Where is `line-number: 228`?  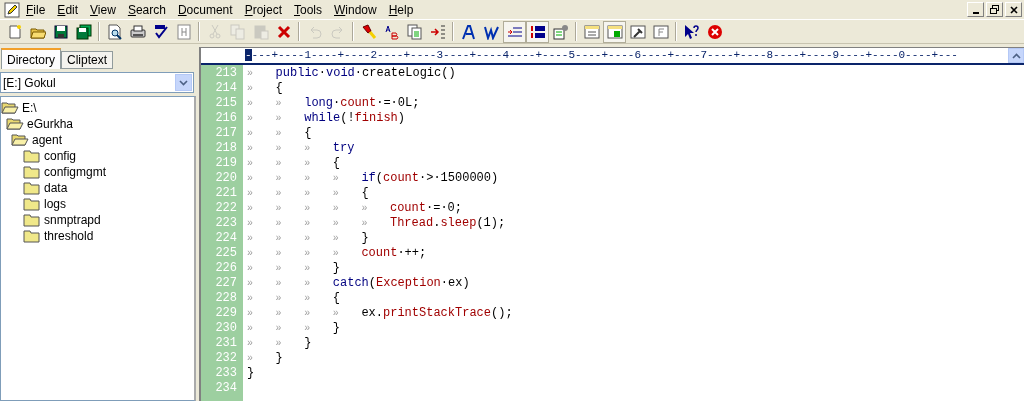
line-number: 228 is located at coordinates (226, 298).